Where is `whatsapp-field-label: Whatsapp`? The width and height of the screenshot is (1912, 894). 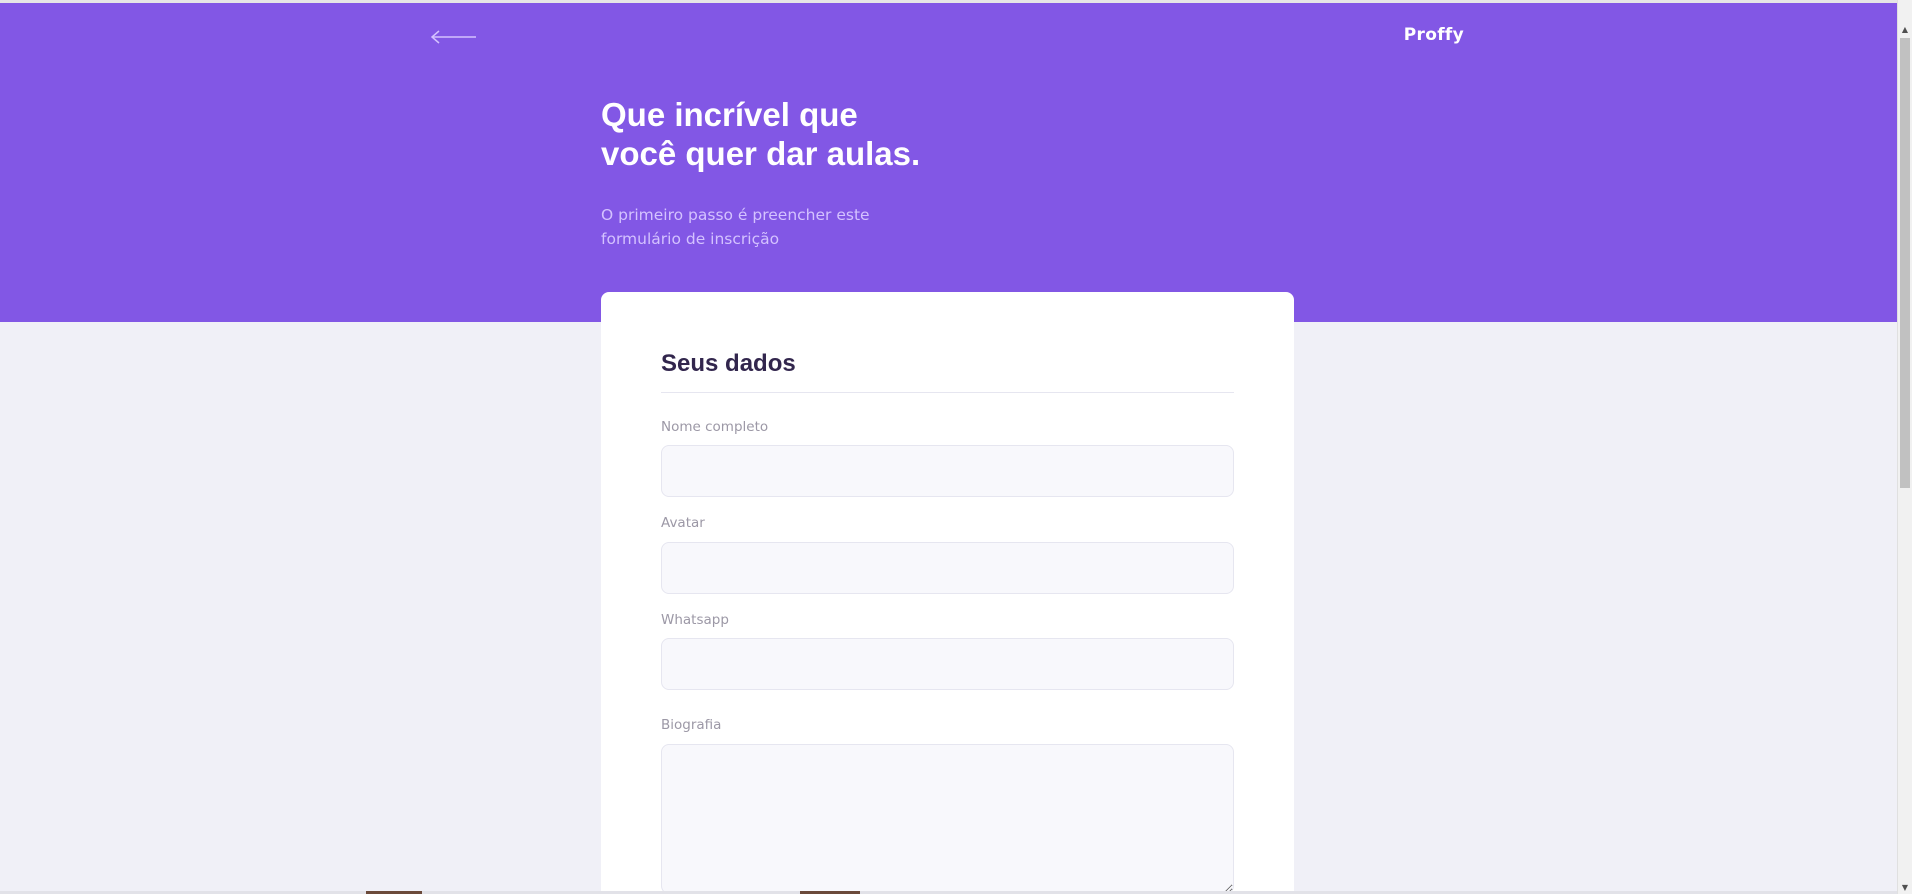
whatsapp-field-label: Whatsapp is located at coordinates (695, 620).